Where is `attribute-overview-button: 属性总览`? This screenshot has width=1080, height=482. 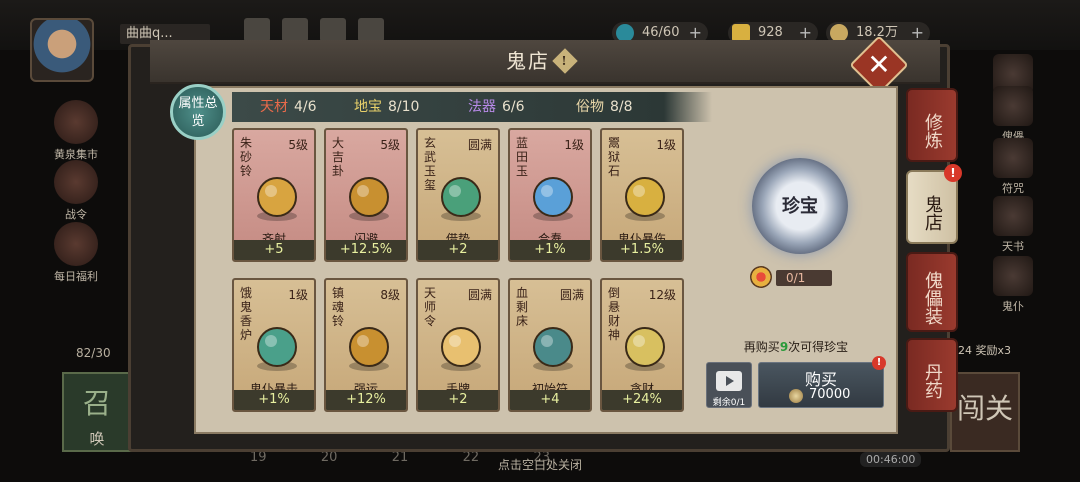
attribute-overview-button: 属性总览 is located at coordinates (198, 112).